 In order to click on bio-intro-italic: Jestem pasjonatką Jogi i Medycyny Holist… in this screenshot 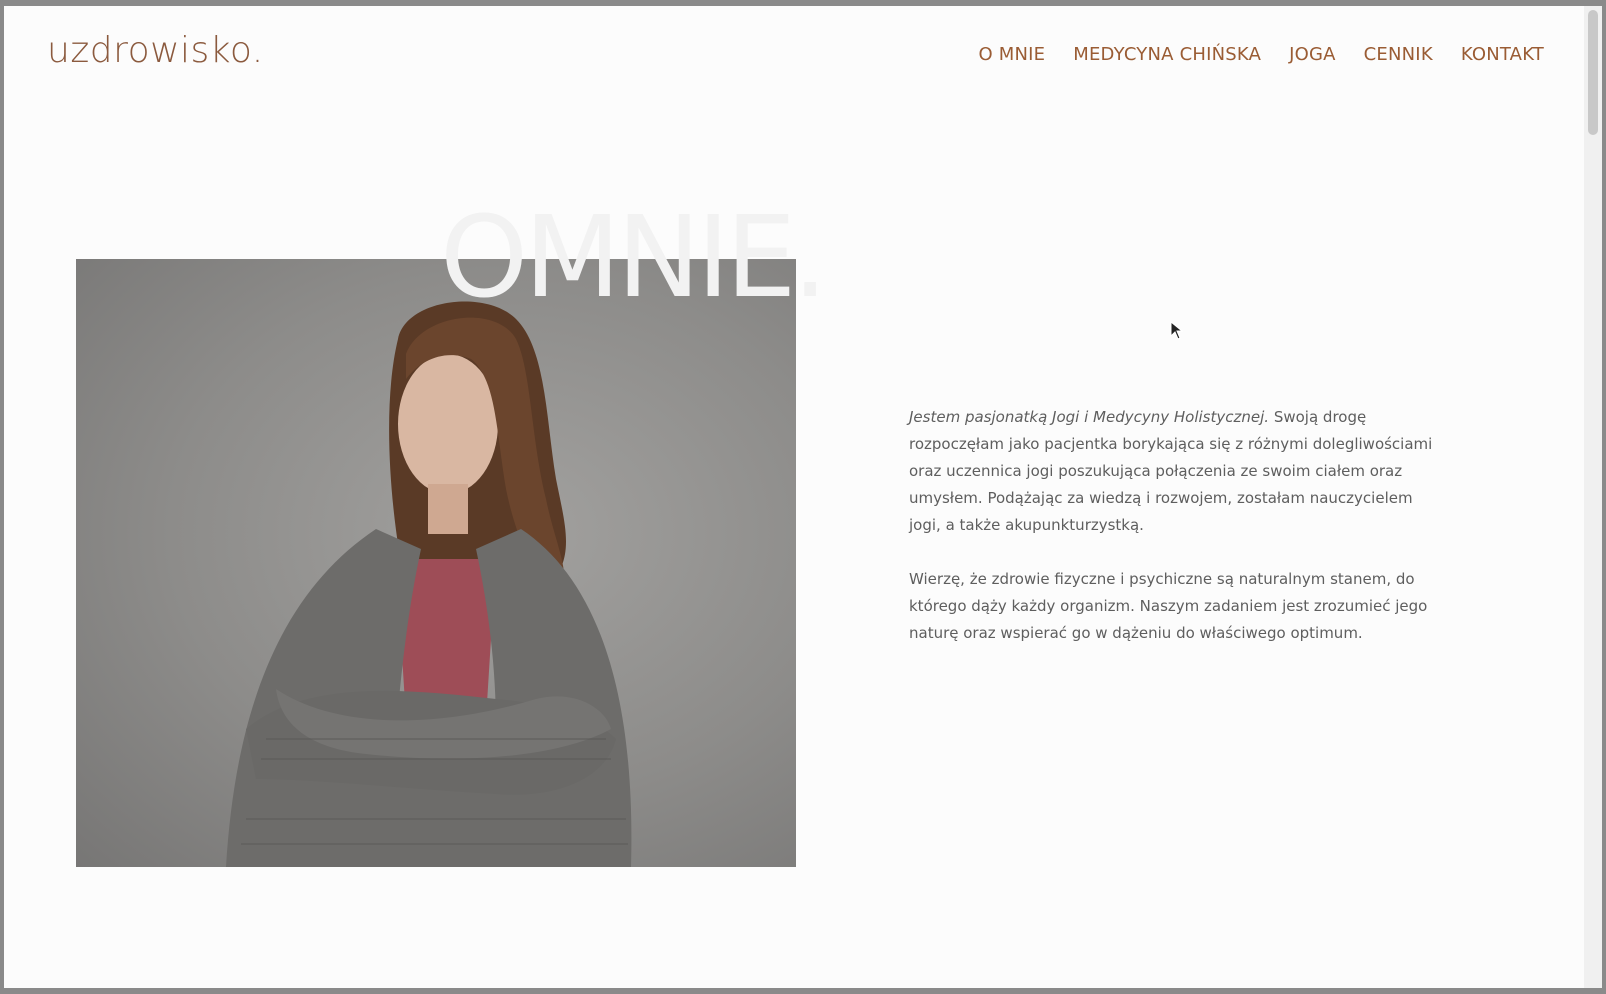, I will do `click(1089, 417)`.